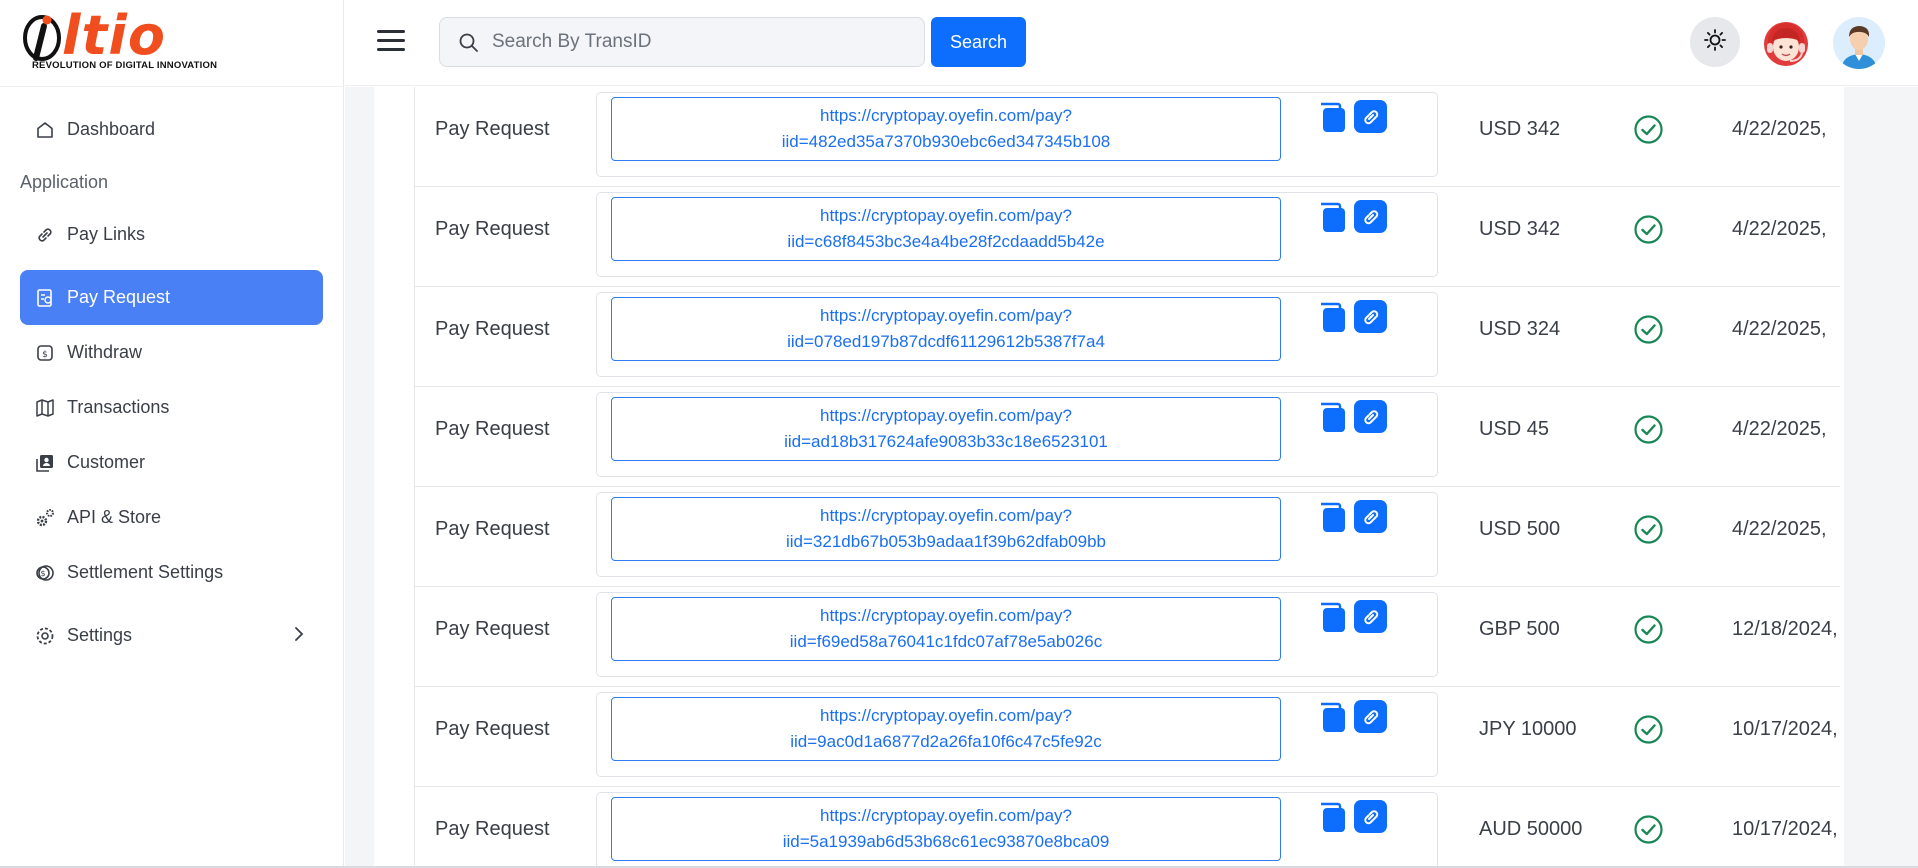 Image resolution: width=1918 pixels, height=868 pixels. What do you see at coordinates (106, 462) in the screenshot?
I see `sidebar-item-label: Customer` at bounding box center [106, 462].